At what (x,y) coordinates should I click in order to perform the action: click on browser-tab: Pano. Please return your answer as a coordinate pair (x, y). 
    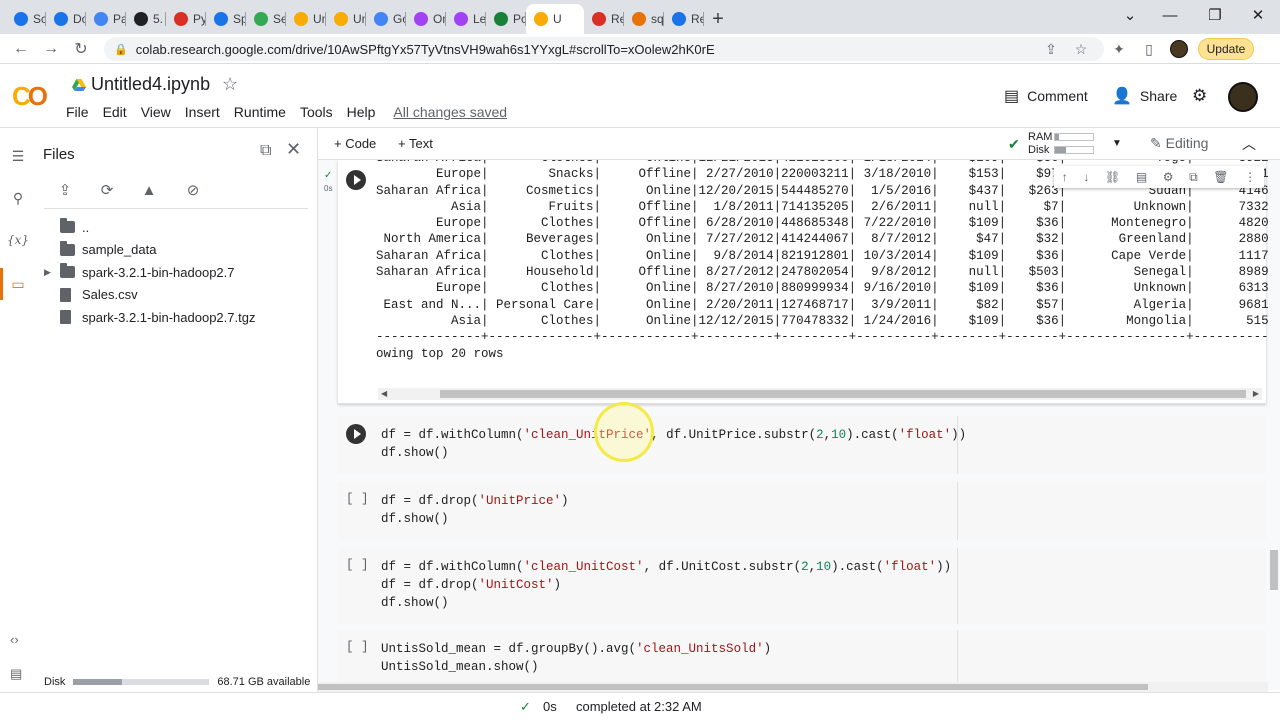
    Looking at the image, I should click on (106, 19).